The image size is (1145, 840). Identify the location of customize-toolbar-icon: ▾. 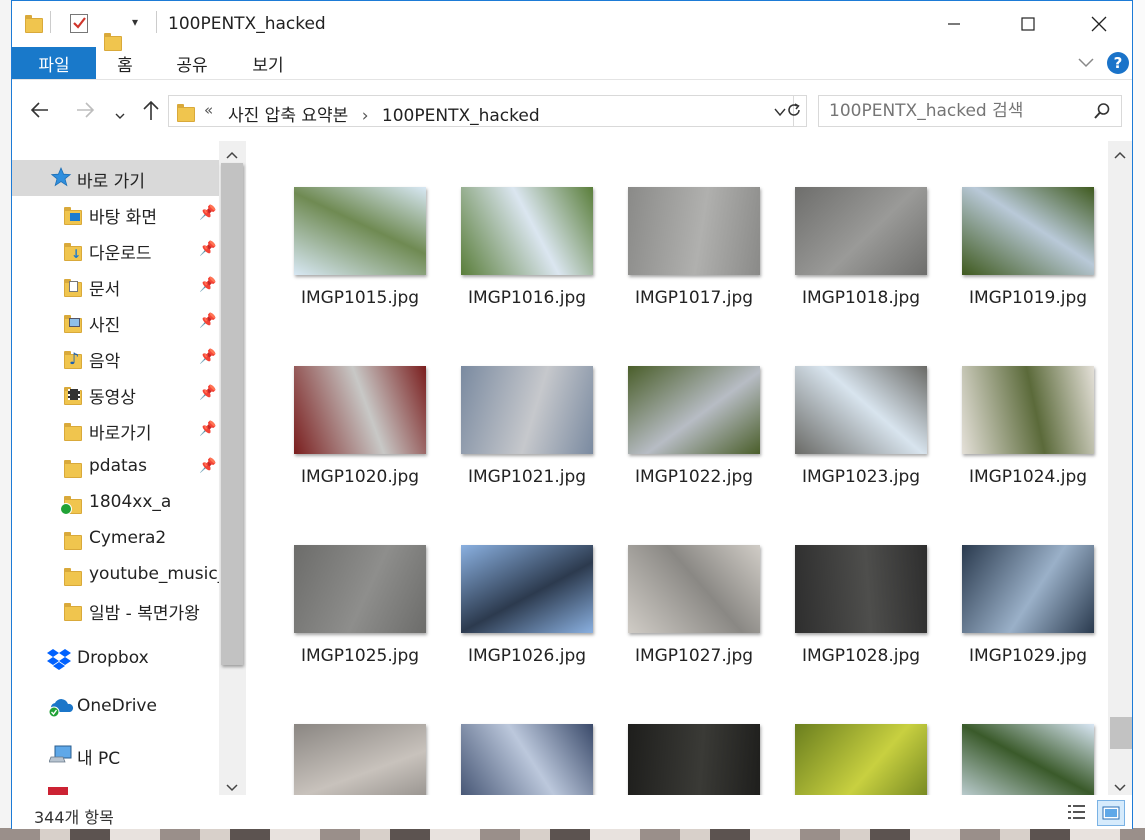
(135, 22).